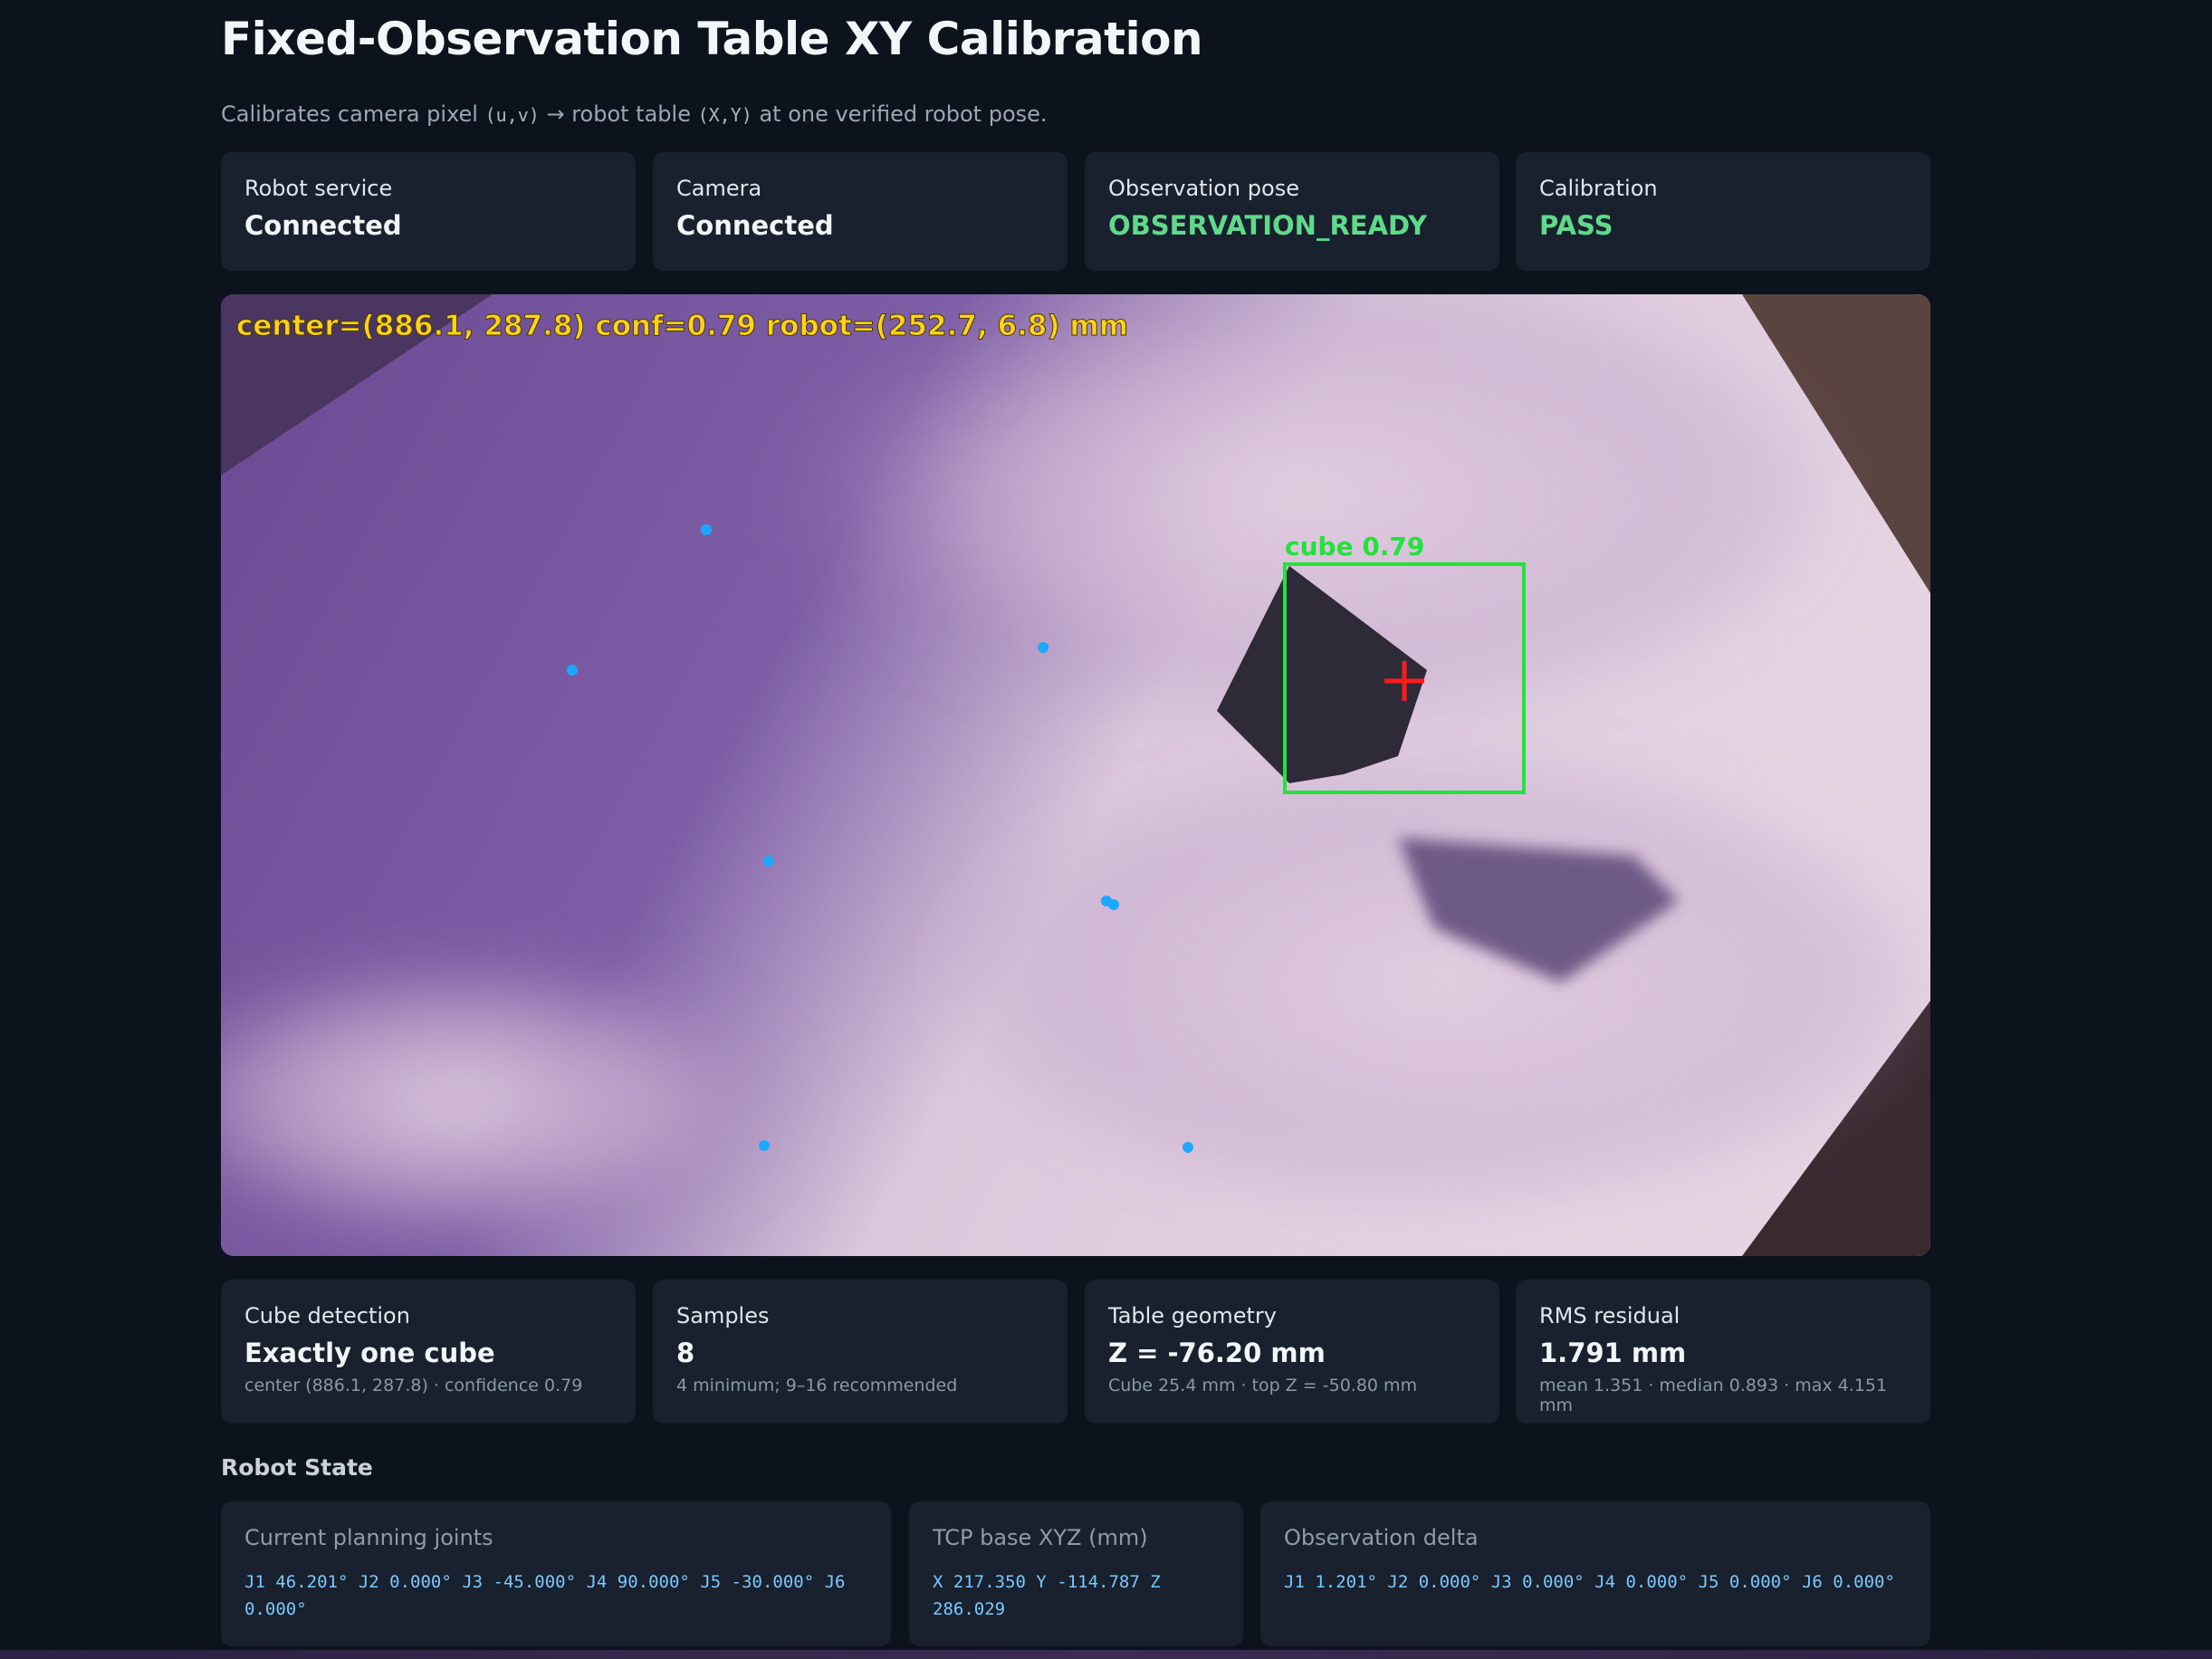  I want to click on uv-code: (u,v), so click(512, 115).